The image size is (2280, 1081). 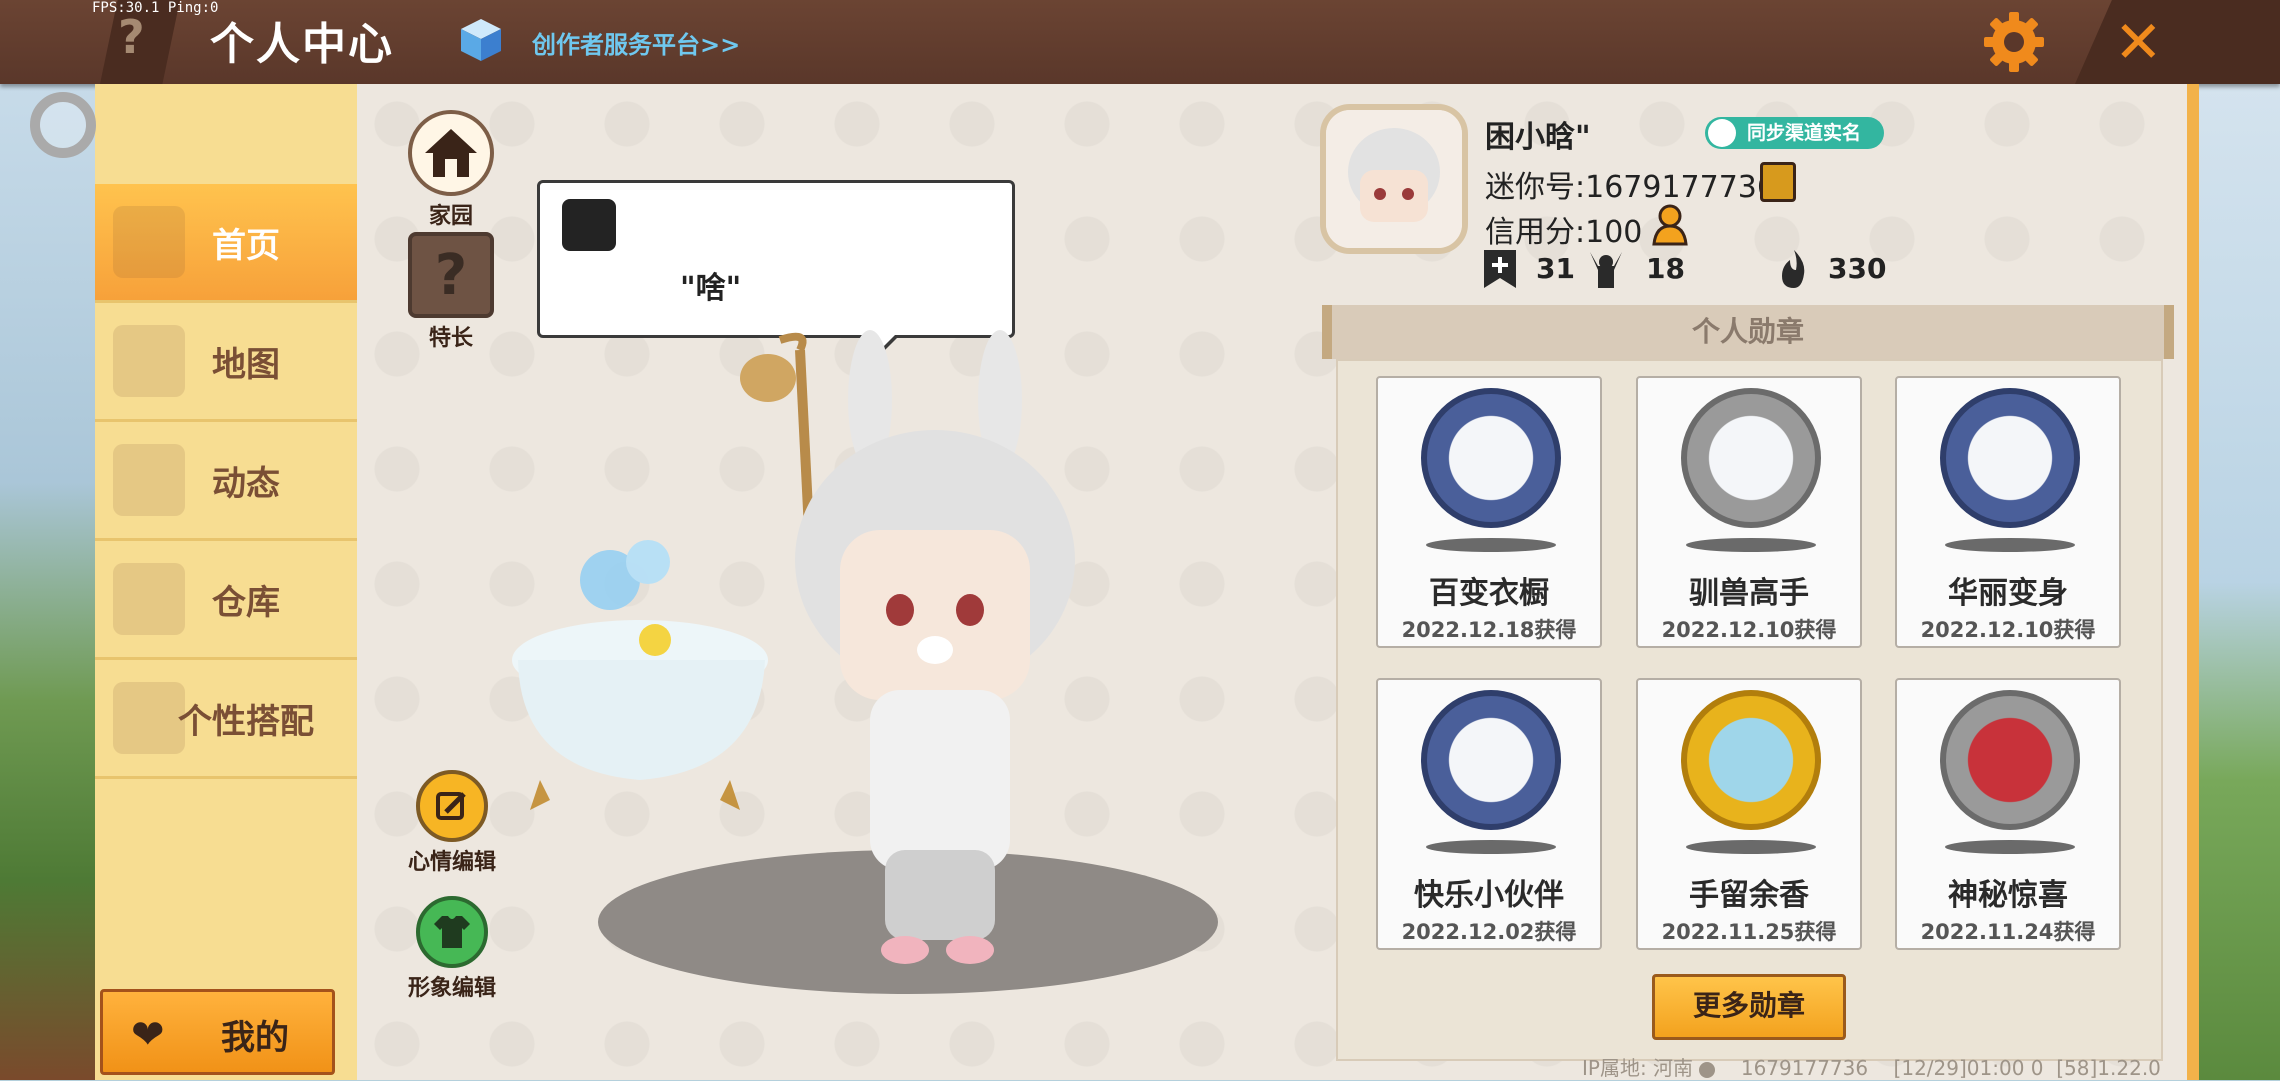 What do you see at coordinates (1749, 932) in the screenshot?
I see `medal-date: 2022.11.25获得` at bounding box center [1749, 932].